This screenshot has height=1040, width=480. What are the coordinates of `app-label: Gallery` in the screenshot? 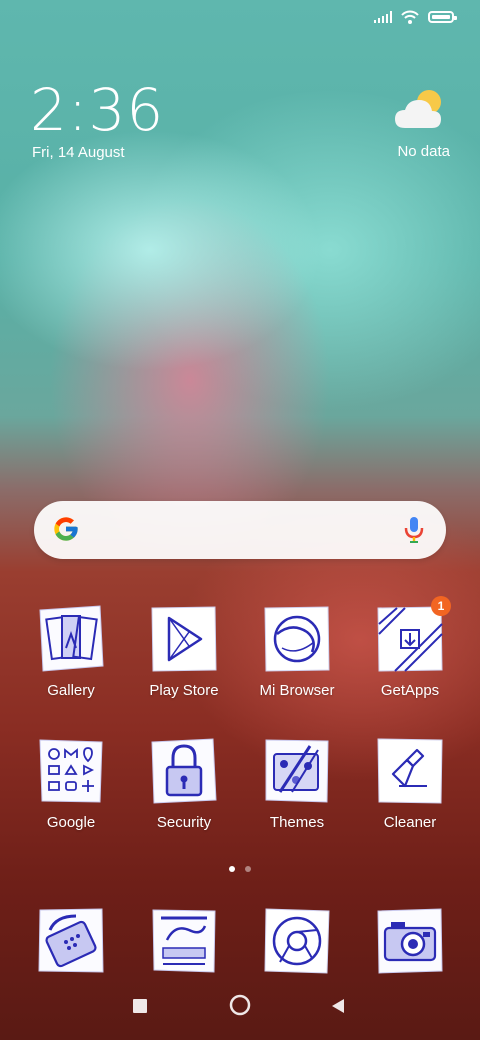 It's located at (71, 690).